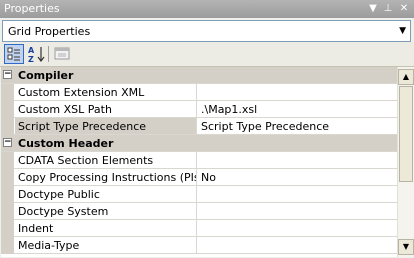  What do you see at coordinates (106, 245) in the screenshot?
I see `property-name: Media-Type` at bounding box center [106, 245].